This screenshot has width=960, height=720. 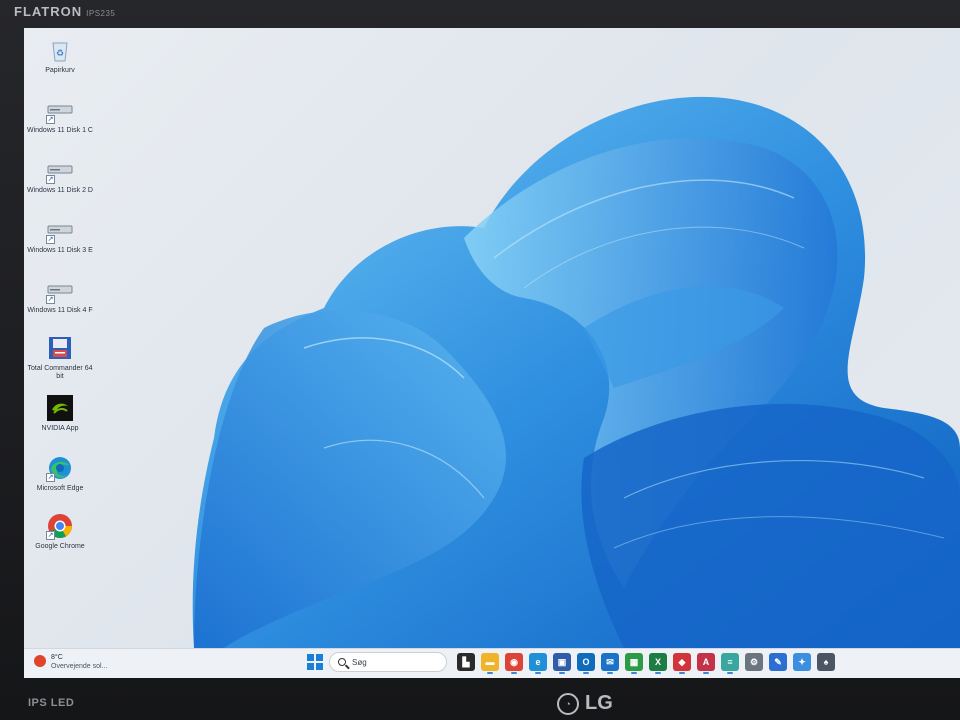 I want to click on settings-icon: ⚙, so click(x=754, y=661).